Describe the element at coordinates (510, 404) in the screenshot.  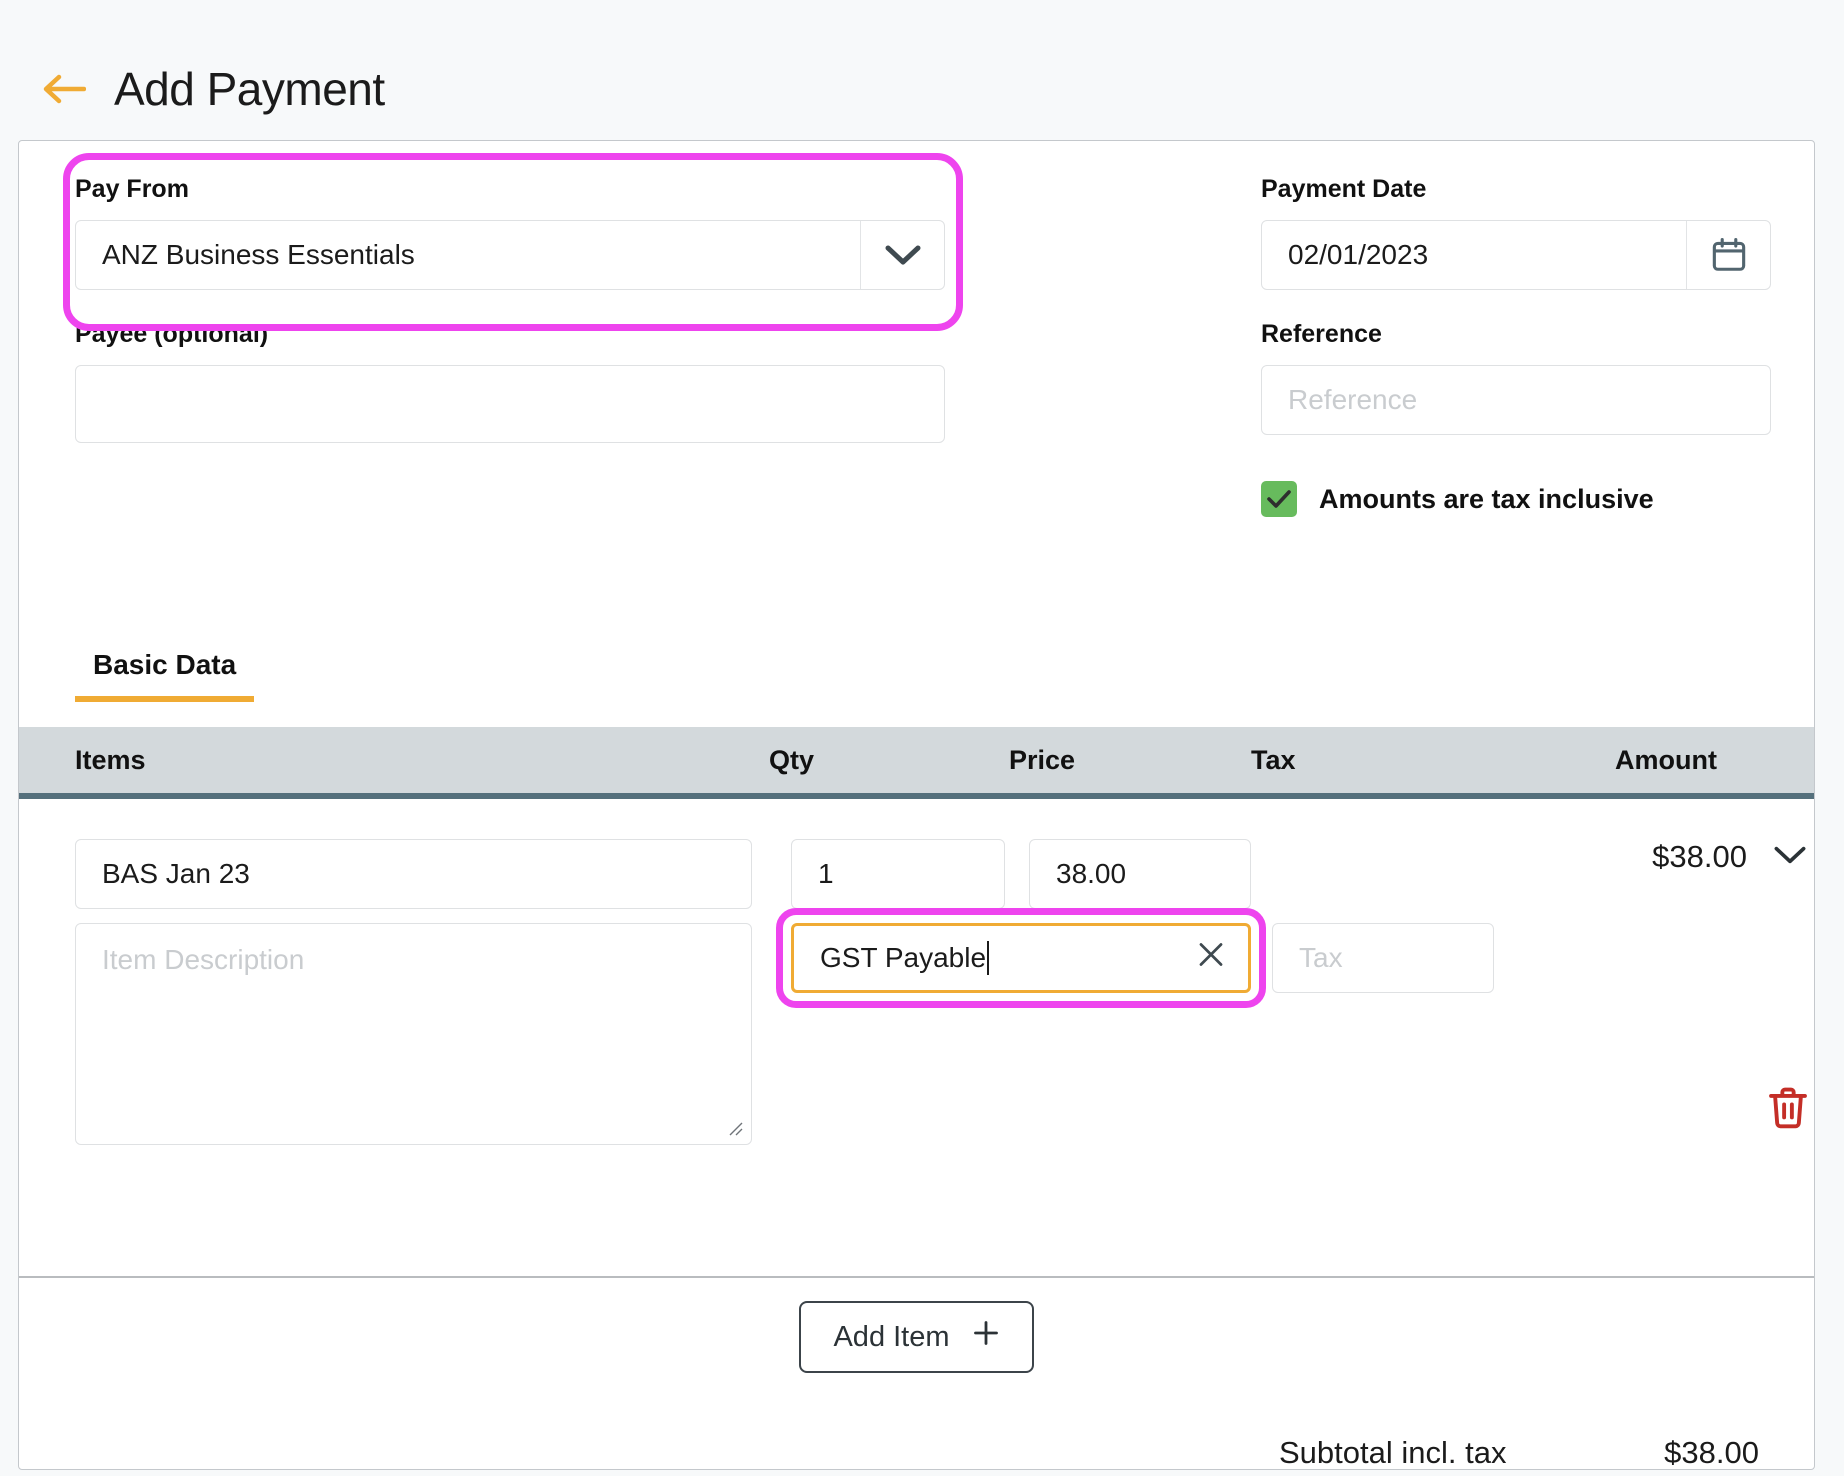
I see `payee-input` at that location.